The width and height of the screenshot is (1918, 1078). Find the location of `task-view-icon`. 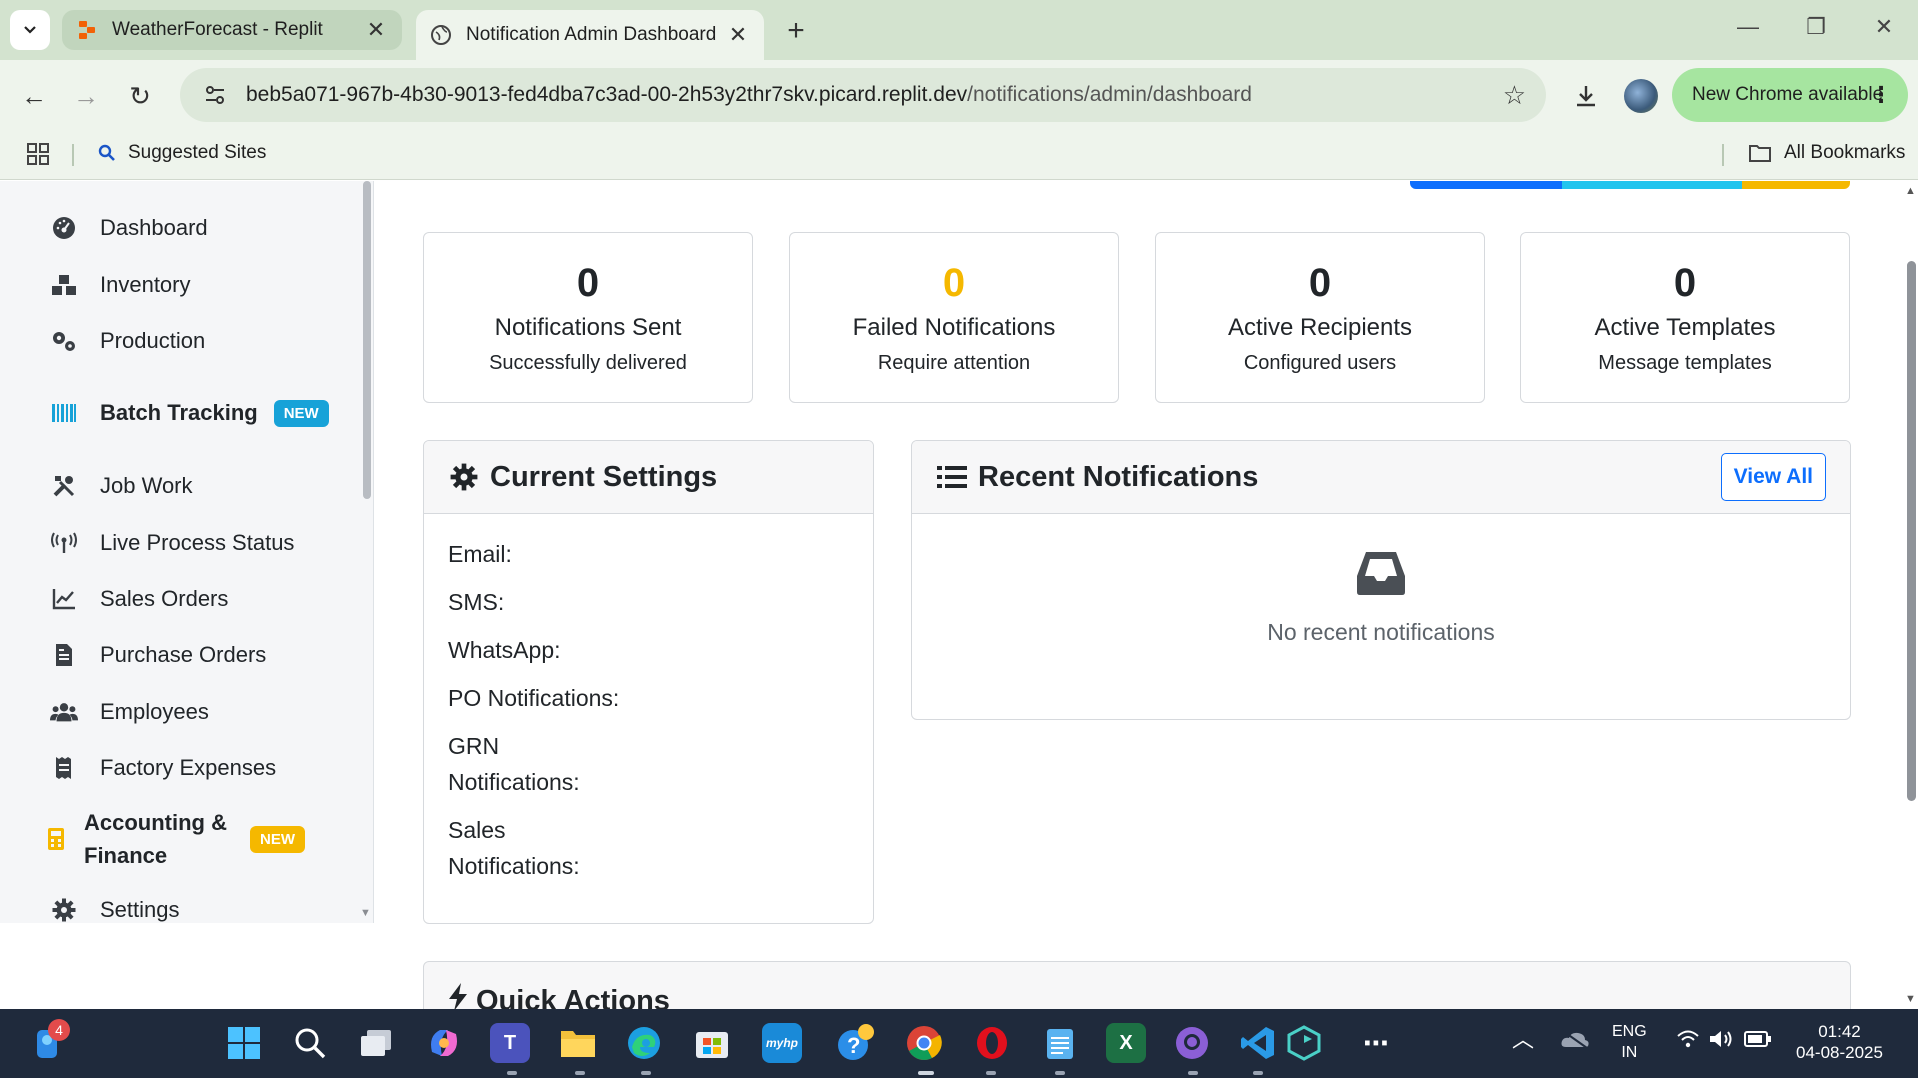

task-view-icon is located at coordinates (376, 1043).